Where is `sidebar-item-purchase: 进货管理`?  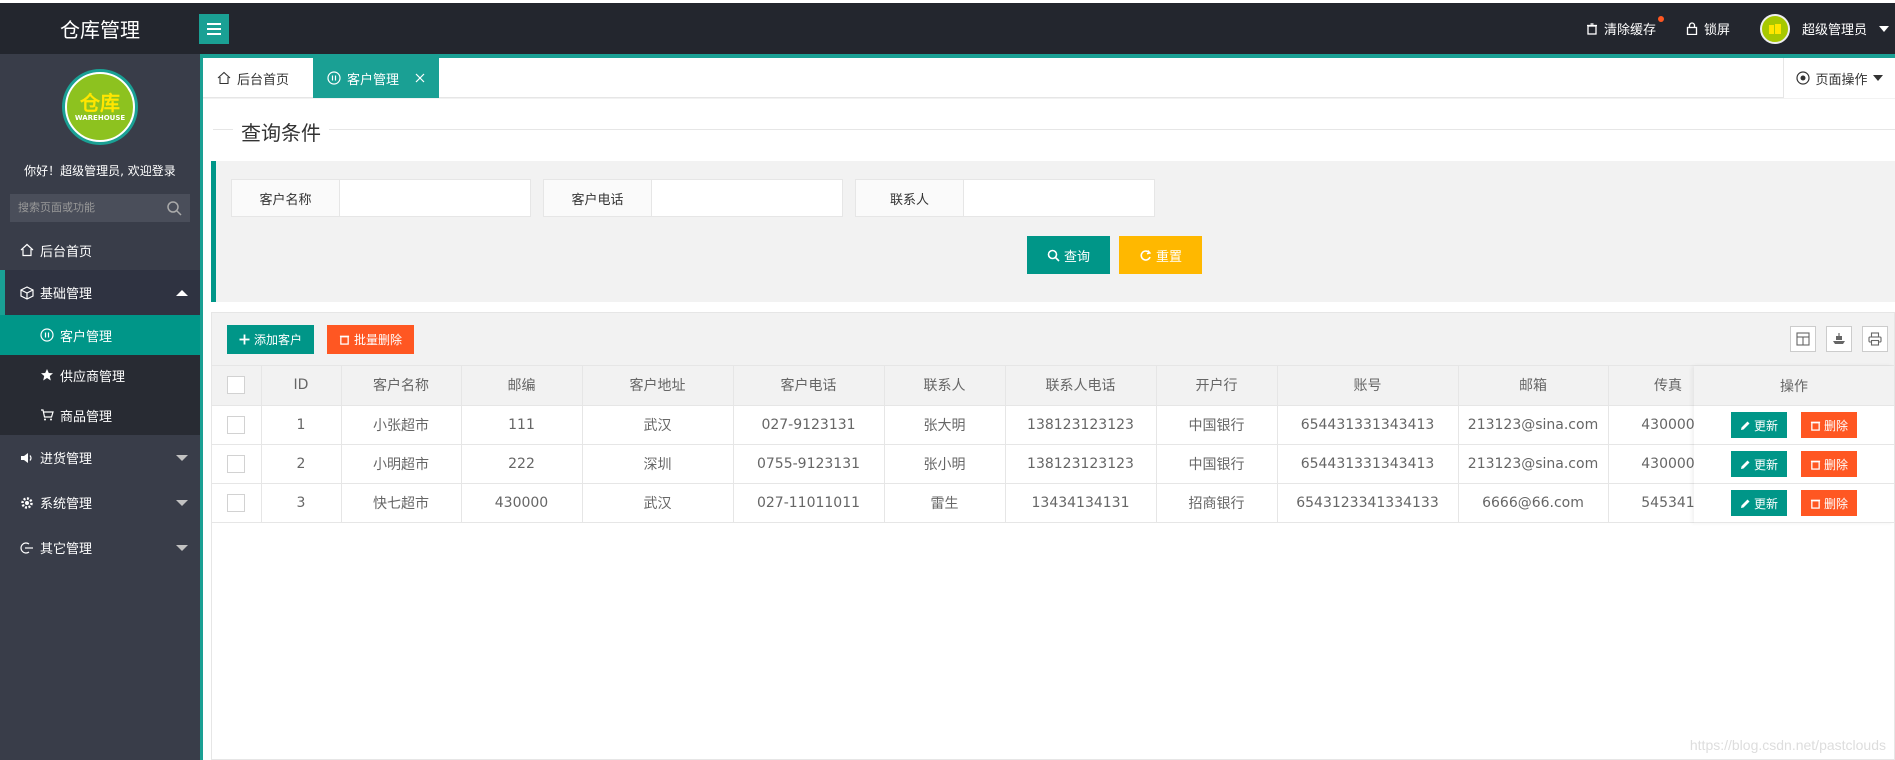 sidebar-item-purchase: 进货管理 is located at coordinates (100, 457).